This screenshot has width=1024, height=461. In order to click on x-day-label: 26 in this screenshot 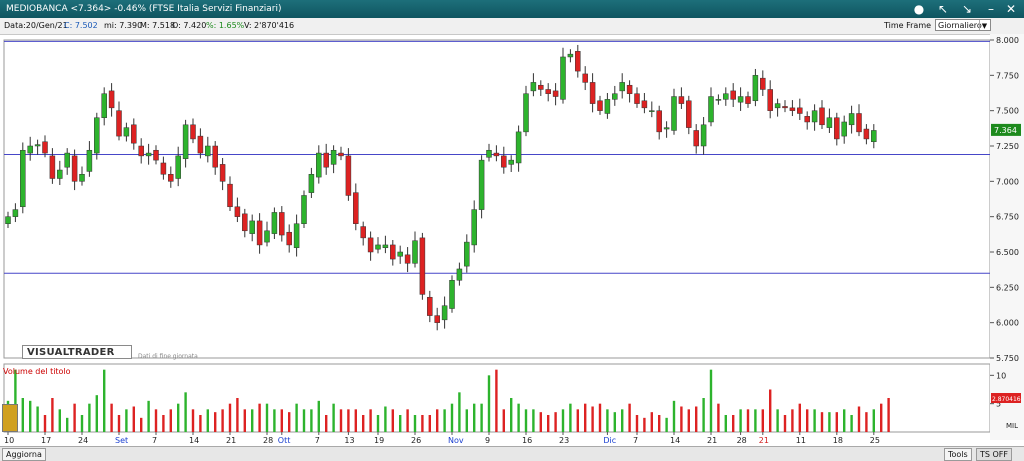, I will do `click(416, 440)`.